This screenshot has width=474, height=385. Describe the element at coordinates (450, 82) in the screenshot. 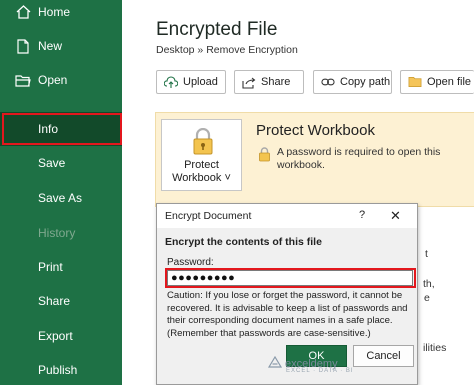

I see `open-file-location-label: Open file l` at that location.